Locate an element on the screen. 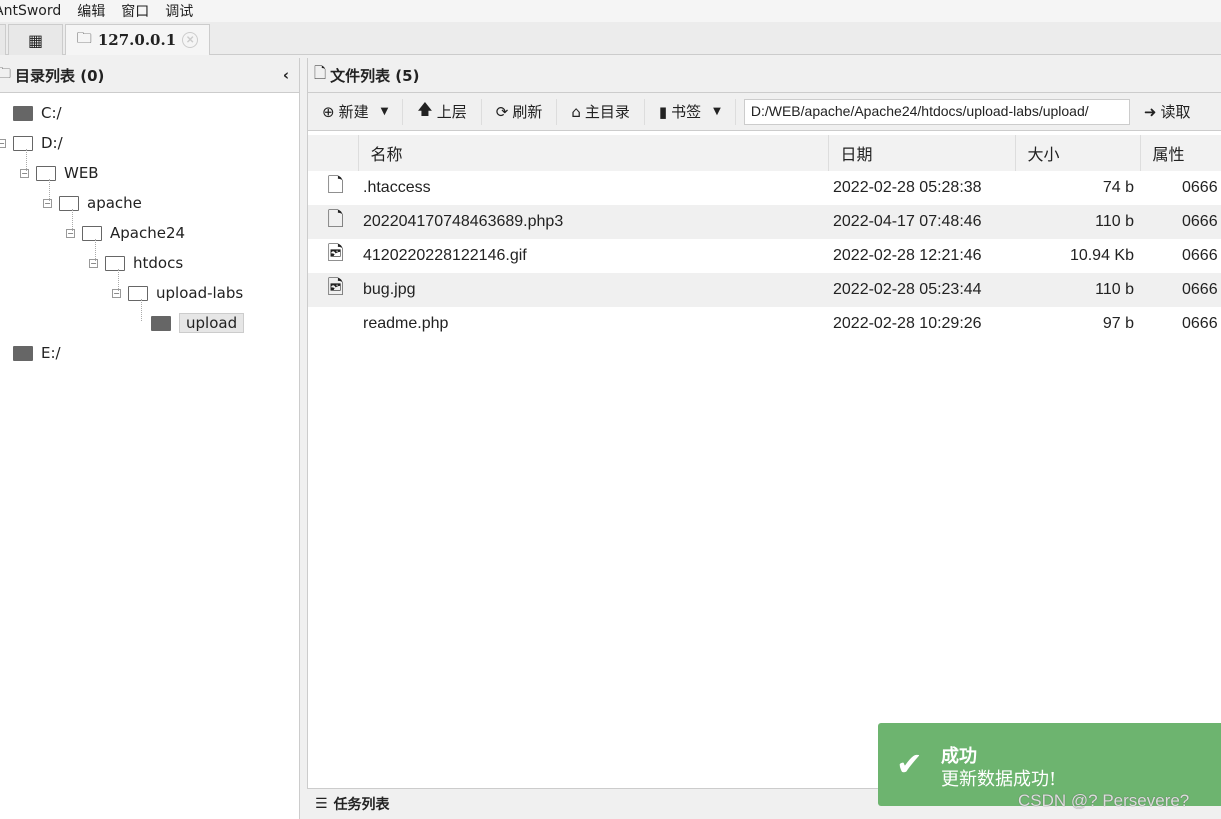 The image size is (1221, 819). tree-node-label: E:/ is located at coordinates (51, 353).